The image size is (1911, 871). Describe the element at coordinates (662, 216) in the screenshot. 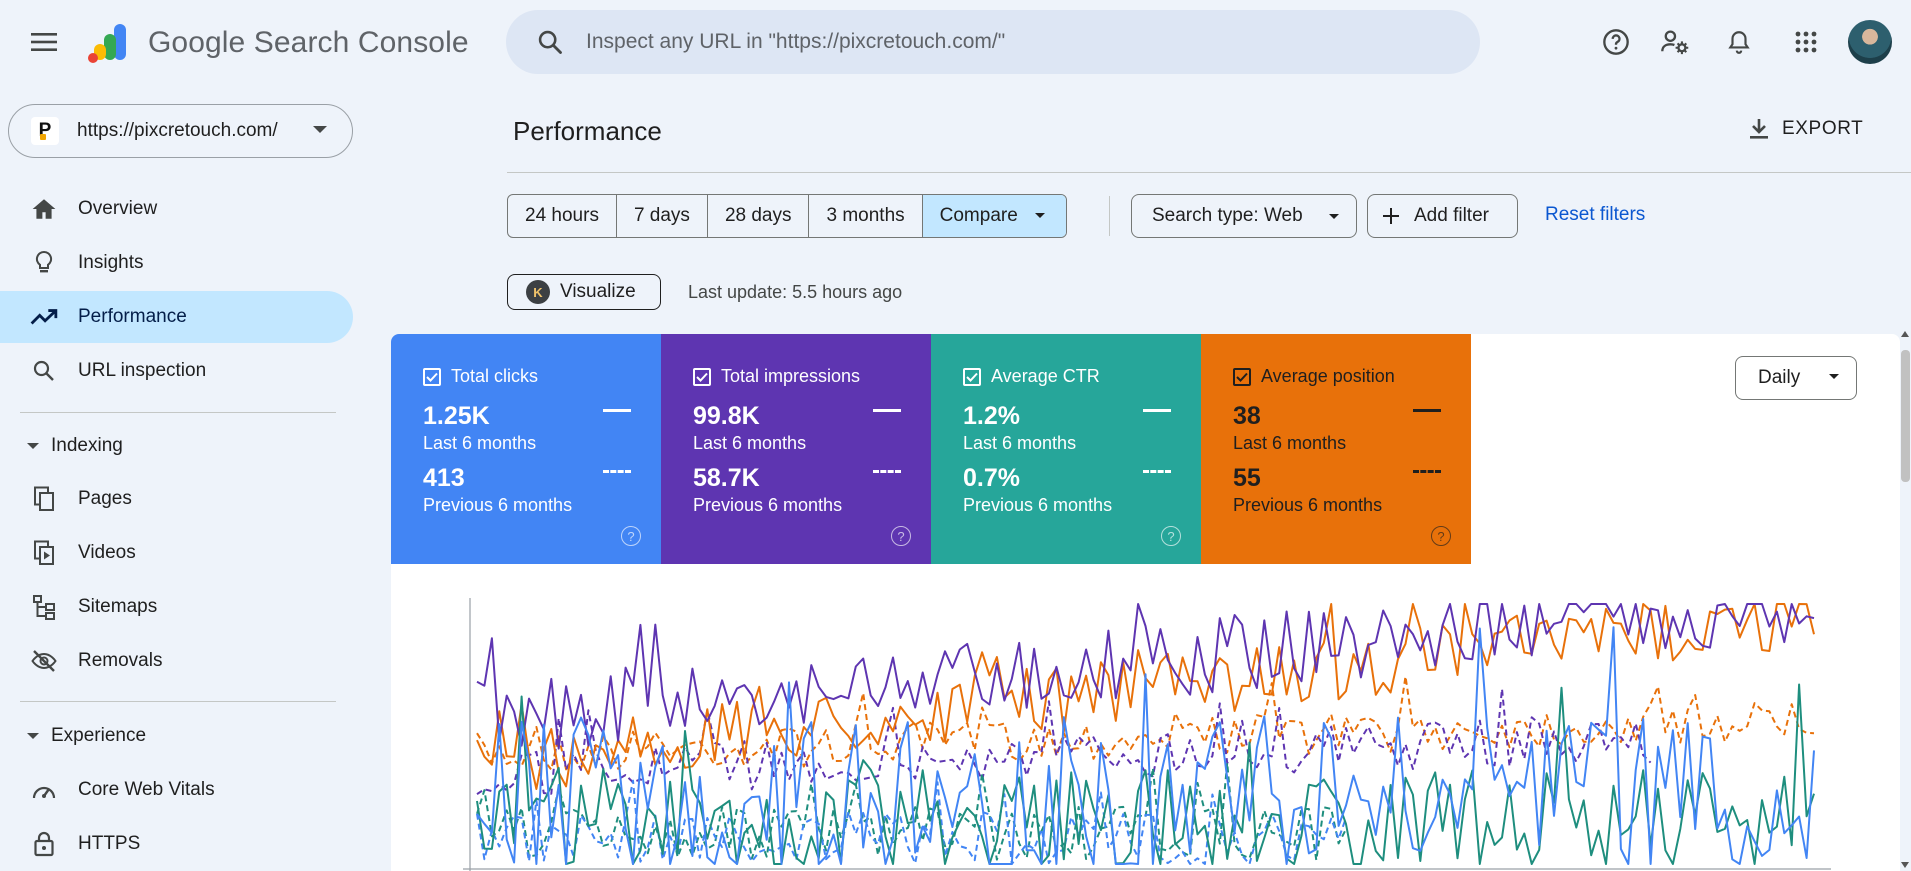

I see `date-range-7-days: 7 days` at that location.